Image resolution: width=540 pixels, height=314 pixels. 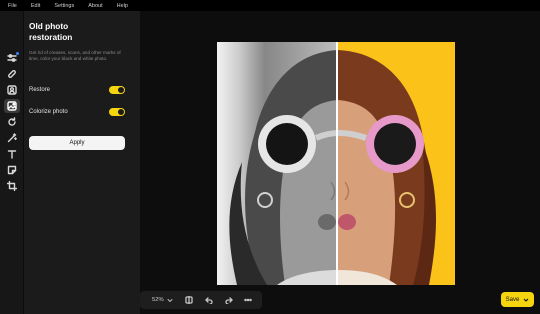 I want to click on more-button, so click(x=248, y=300).